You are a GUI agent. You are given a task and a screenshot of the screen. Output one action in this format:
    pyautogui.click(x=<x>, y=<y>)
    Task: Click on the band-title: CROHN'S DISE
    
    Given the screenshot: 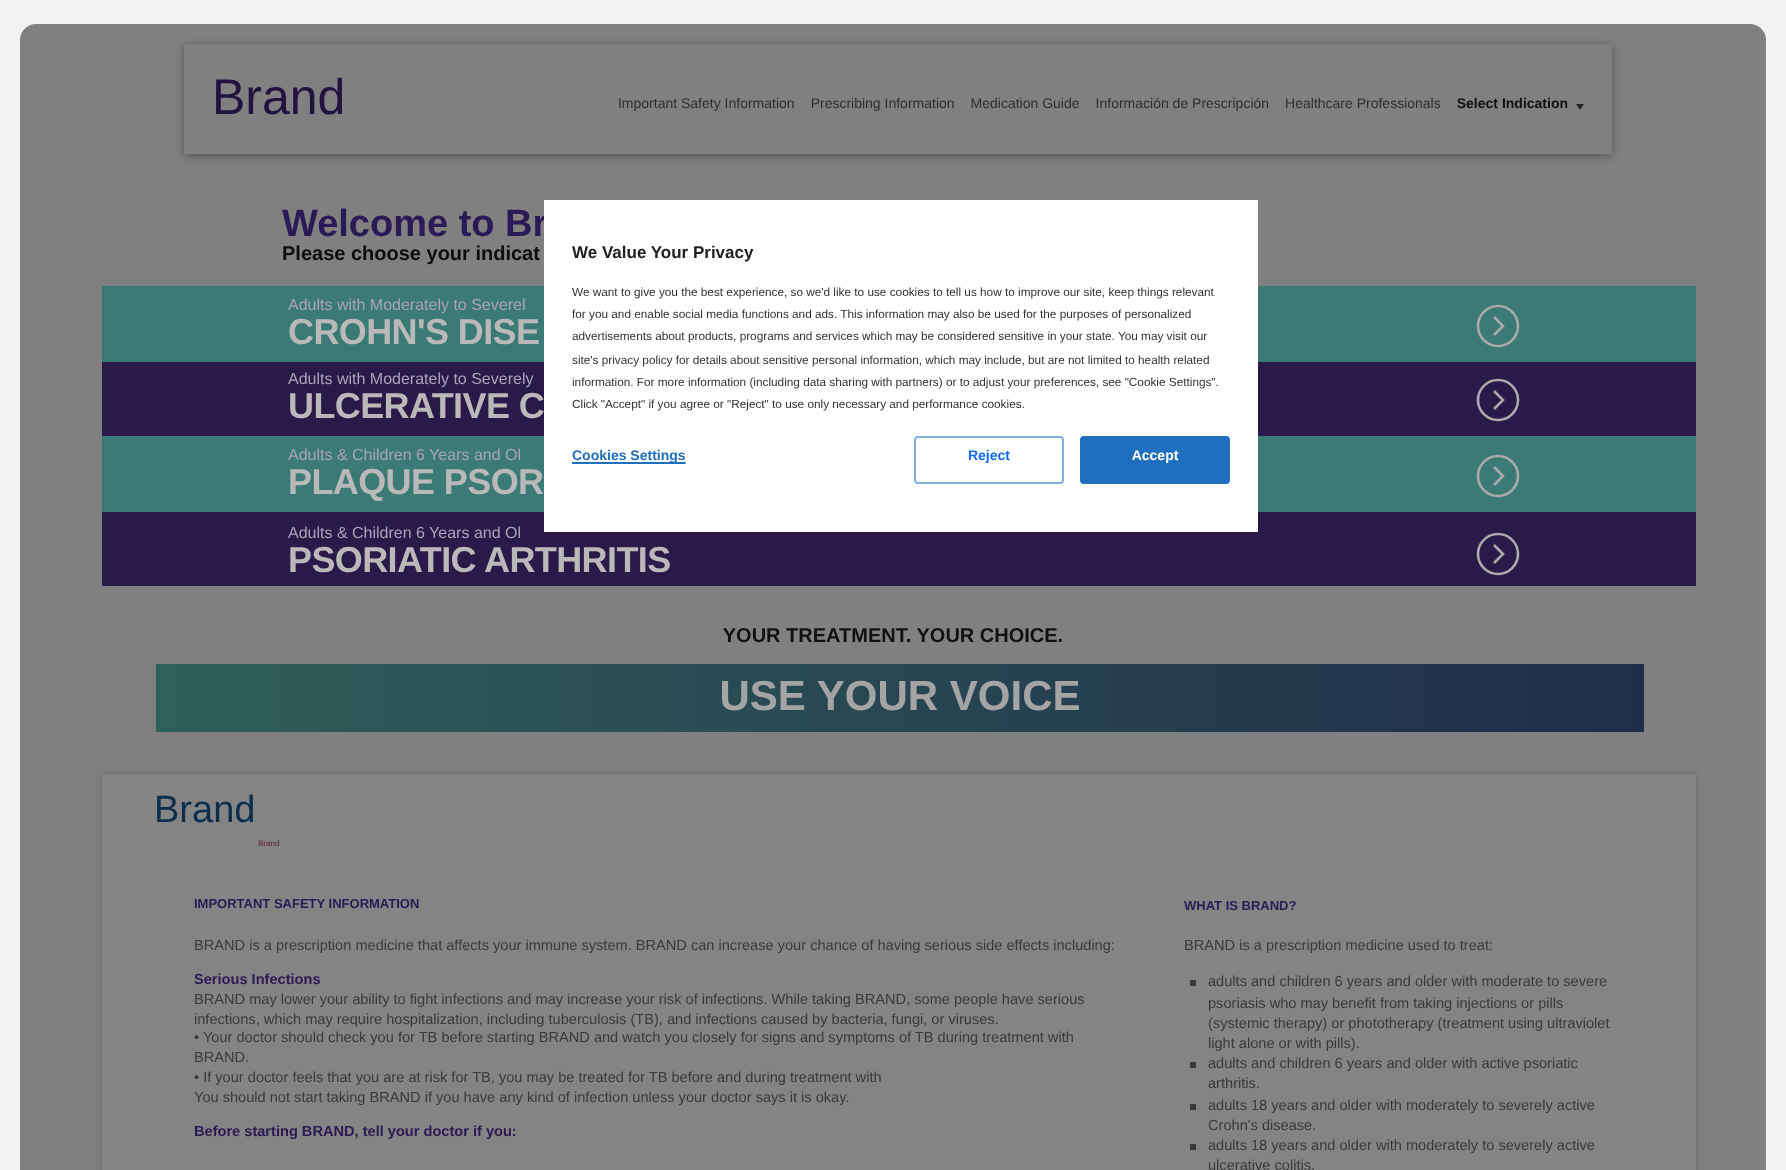 What is the action you would take?
    pyautogui.click(x=414, y=333)
    